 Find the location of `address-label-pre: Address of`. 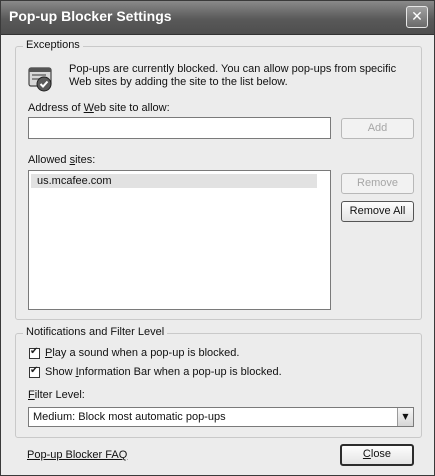

address-label-pre: Address of is located at coordinates (56, 108).